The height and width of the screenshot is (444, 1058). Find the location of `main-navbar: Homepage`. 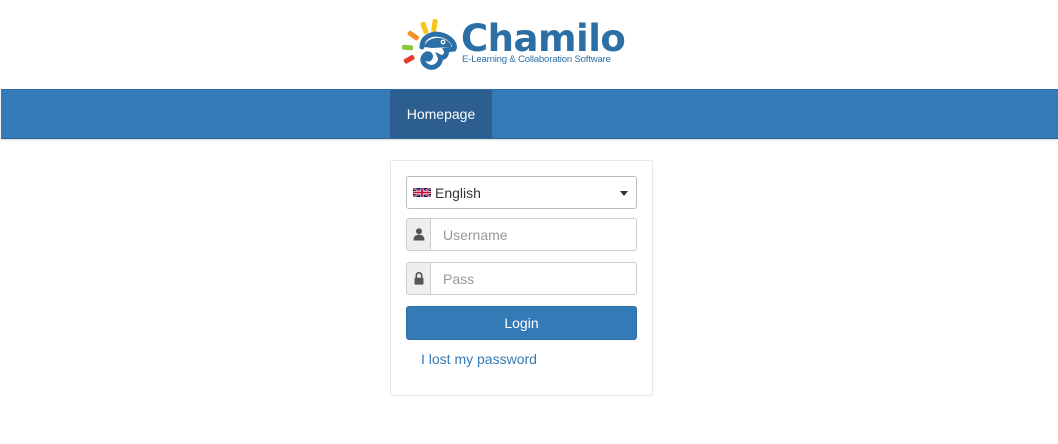

main-navbar: Homepage is located at coordinates (529, 114).